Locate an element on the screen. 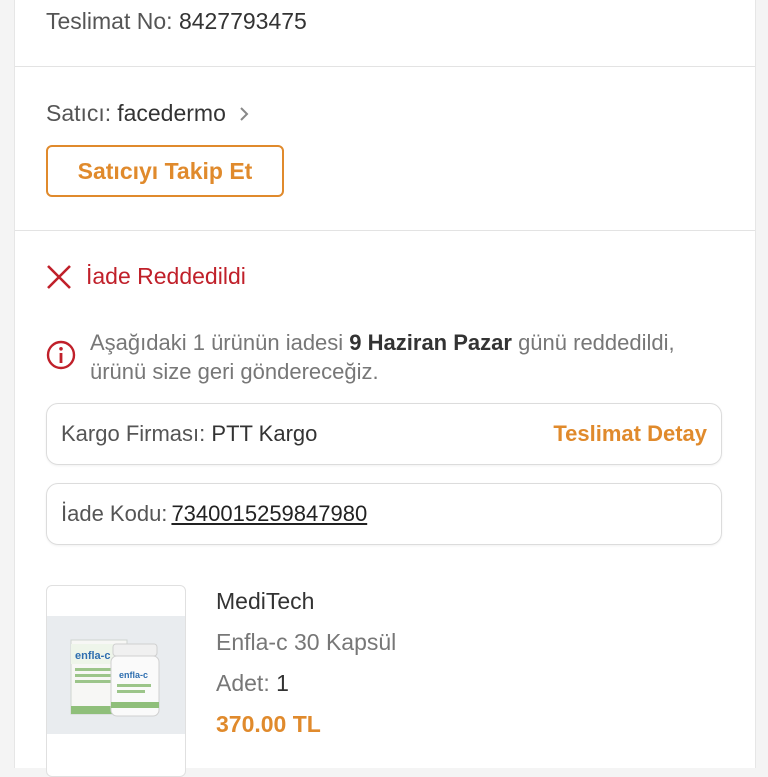 This screenshot has height=777, width=768. cargo-company-name: PTT Kargo is located at coordinates (264, 433).